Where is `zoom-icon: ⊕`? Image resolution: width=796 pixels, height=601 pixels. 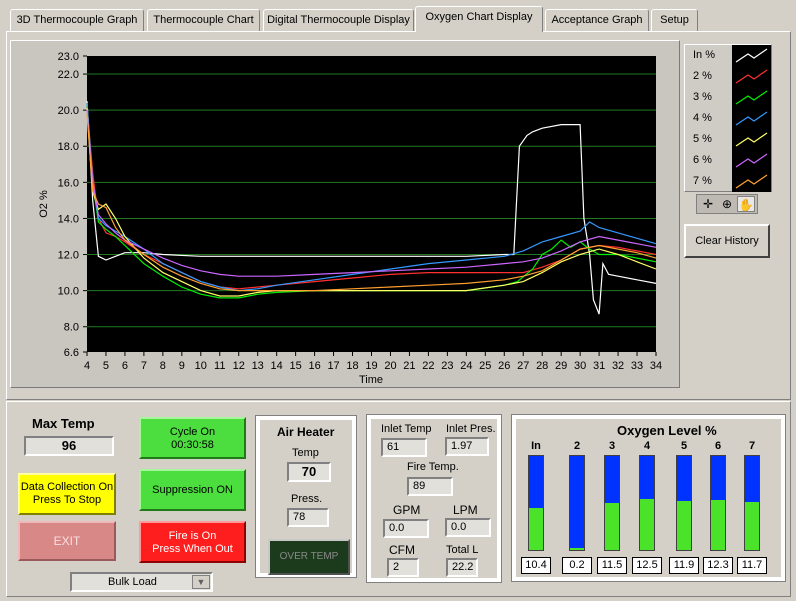
zoom-icon: ⊕ is located at coordinates (727, 204).